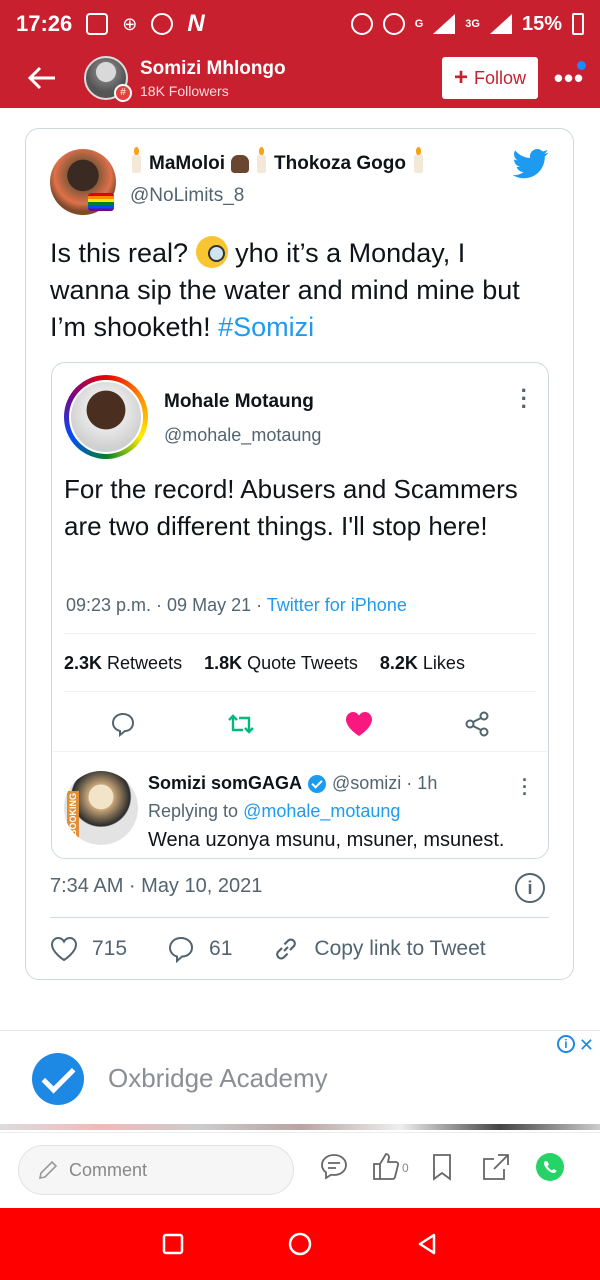 Image resolution: width=600 pixels, height=1280 pixels. I want to click on retweet-icon, so click(241, 724).